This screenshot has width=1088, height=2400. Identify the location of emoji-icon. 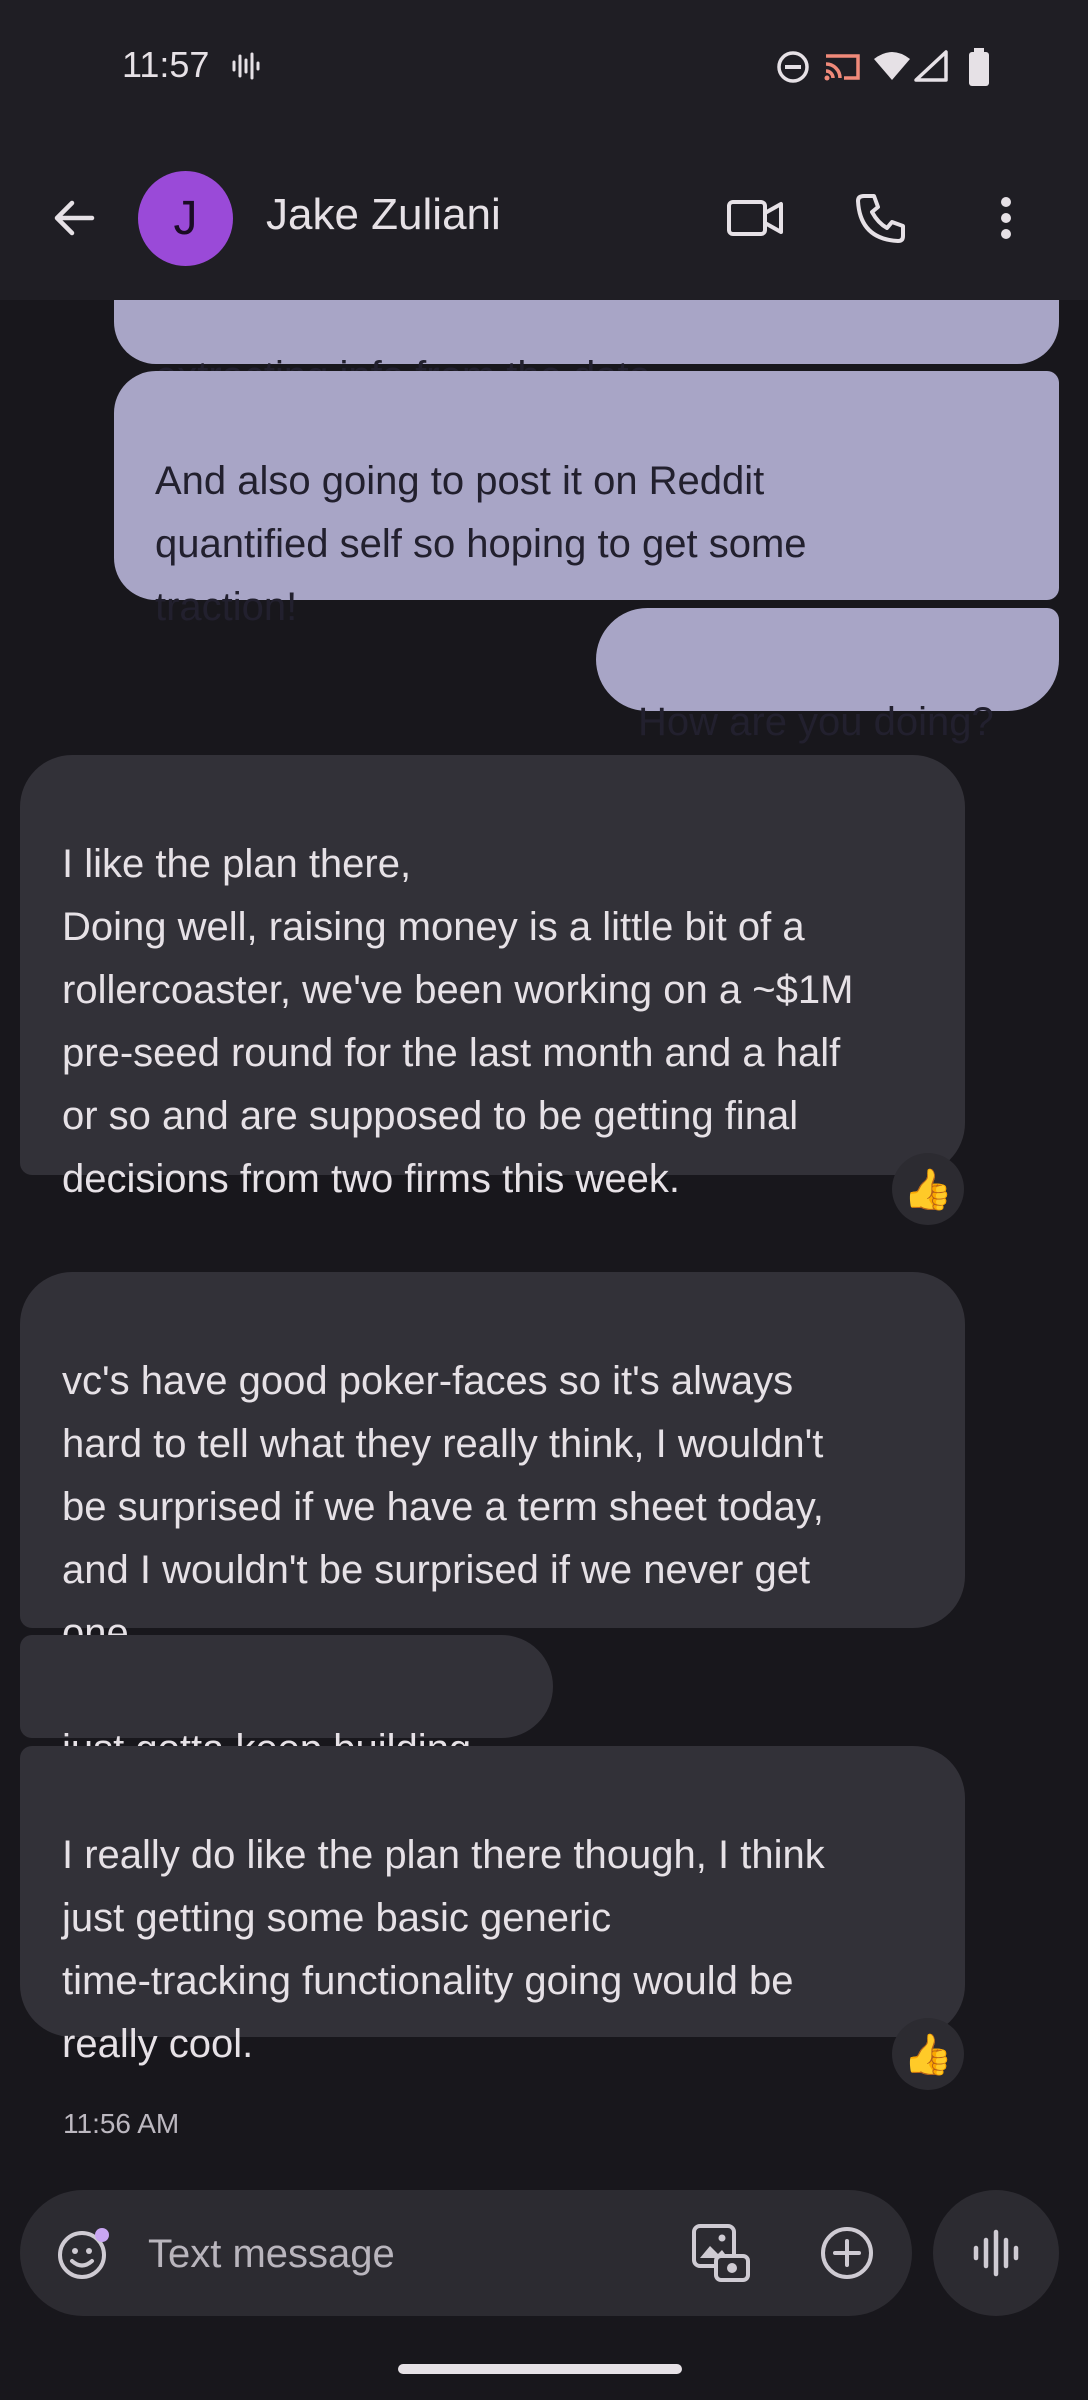
(84, 2253).